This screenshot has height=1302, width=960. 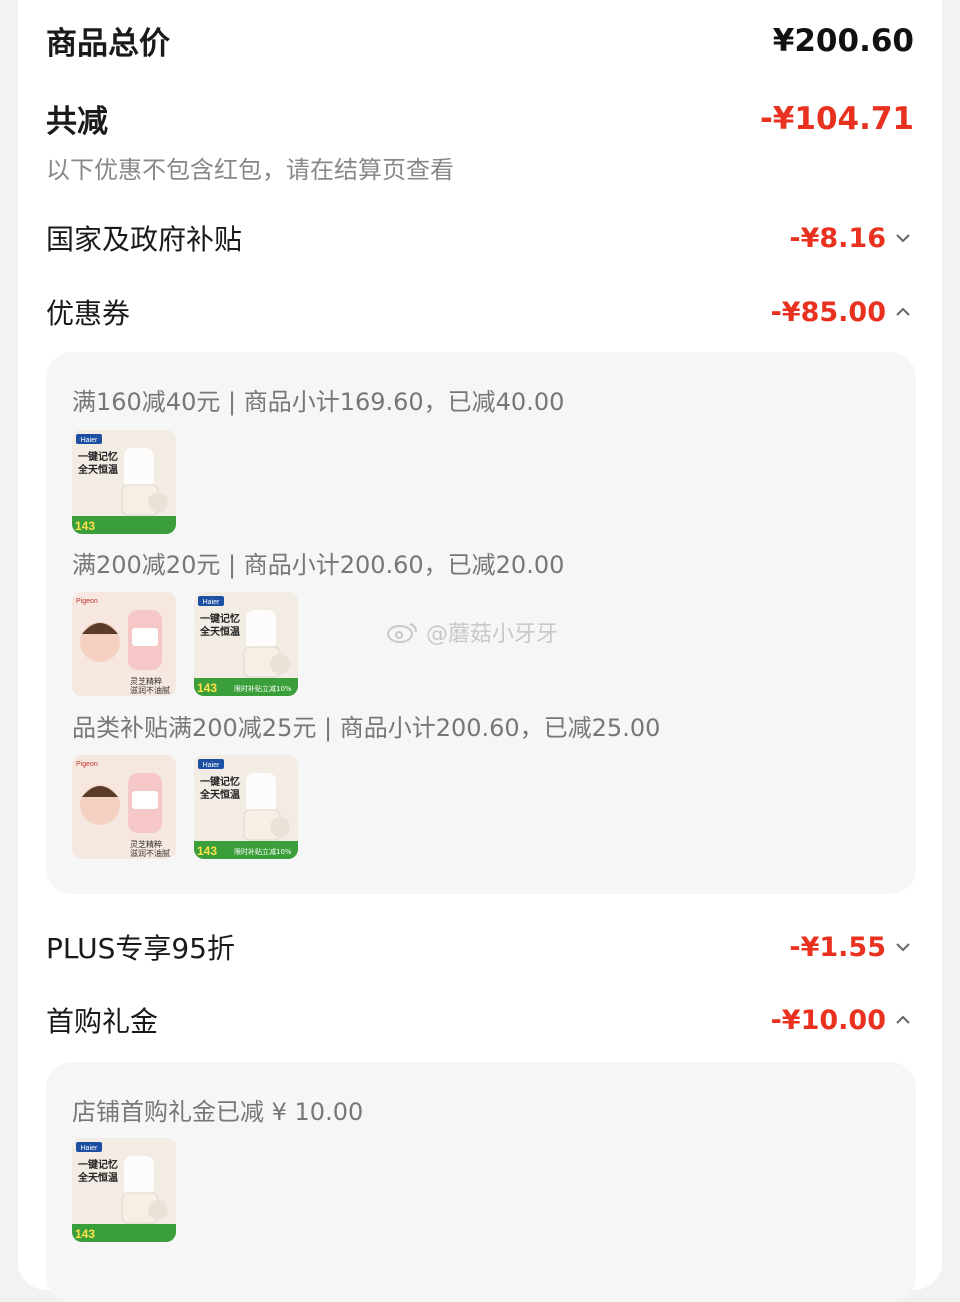 I want to click on watermark-text: @蘑菇小牙牙, so click(x=492, y=634).